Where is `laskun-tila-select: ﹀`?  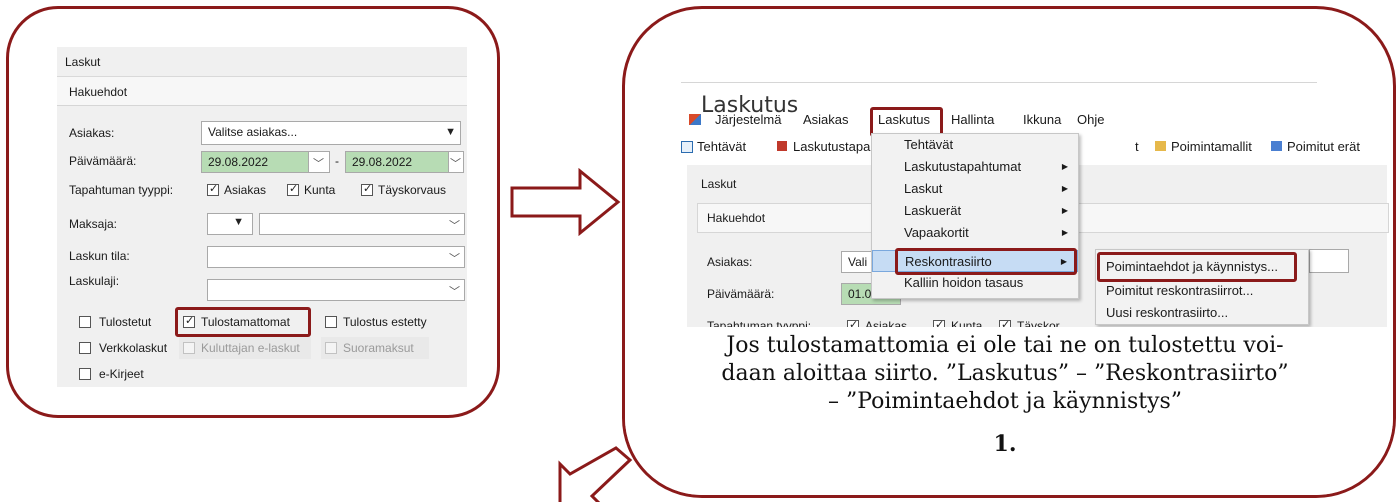
laskun-tila-select: ﹀ is located at coordinates (336, 257).